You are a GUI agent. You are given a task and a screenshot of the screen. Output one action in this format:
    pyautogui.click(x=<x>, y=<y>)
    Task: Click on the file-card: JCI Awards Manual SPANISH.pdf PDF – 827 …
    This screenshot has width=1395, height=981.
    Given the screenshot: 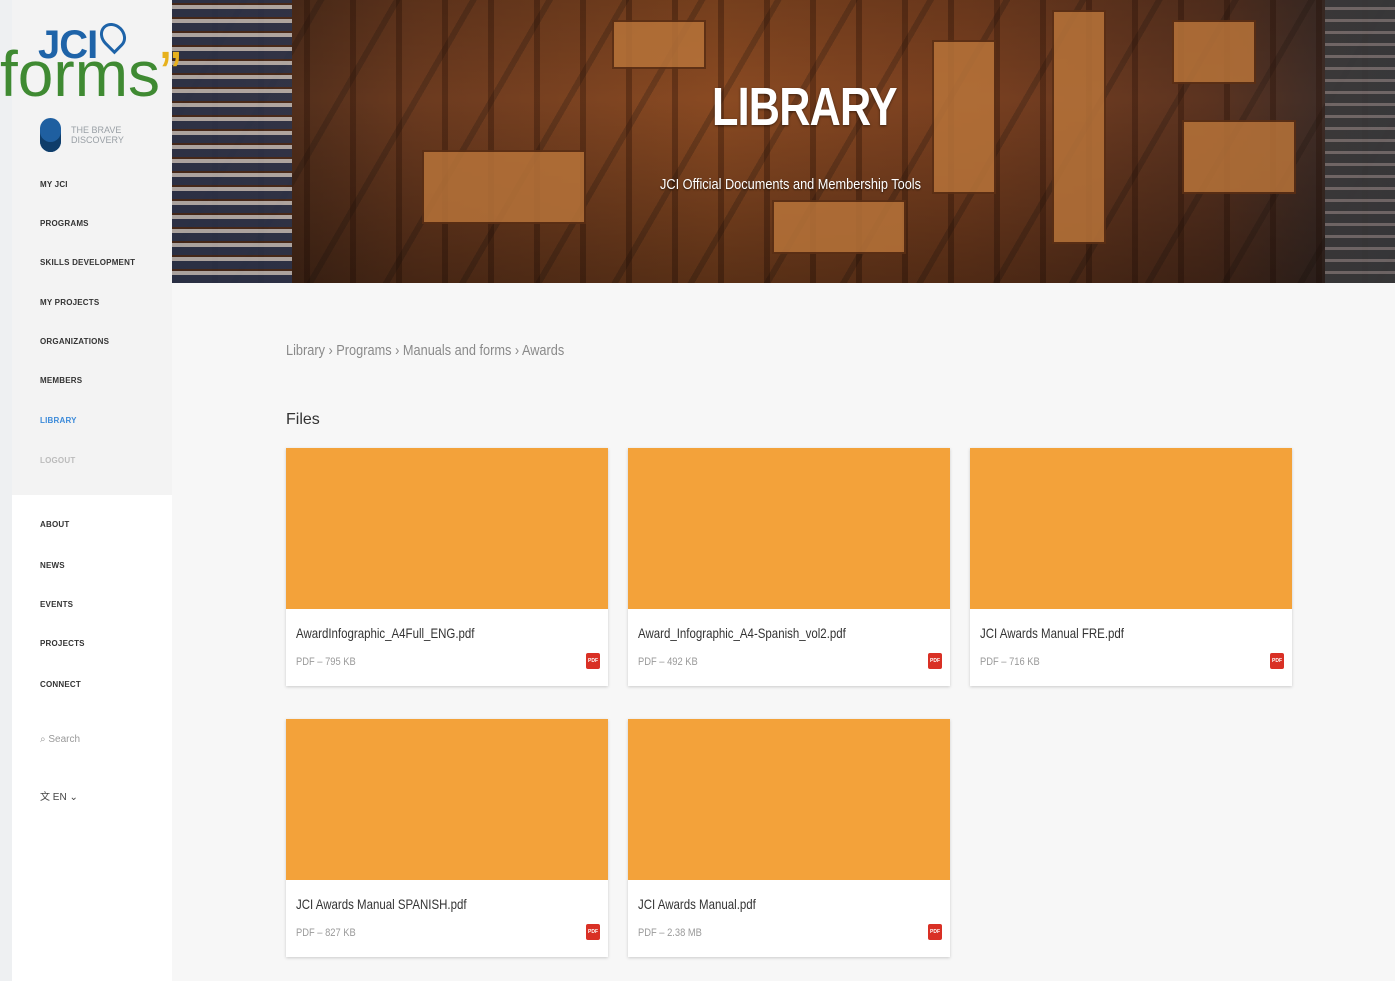 What is the action you would take?
    pyautogui.click(x=447, y=838)
    